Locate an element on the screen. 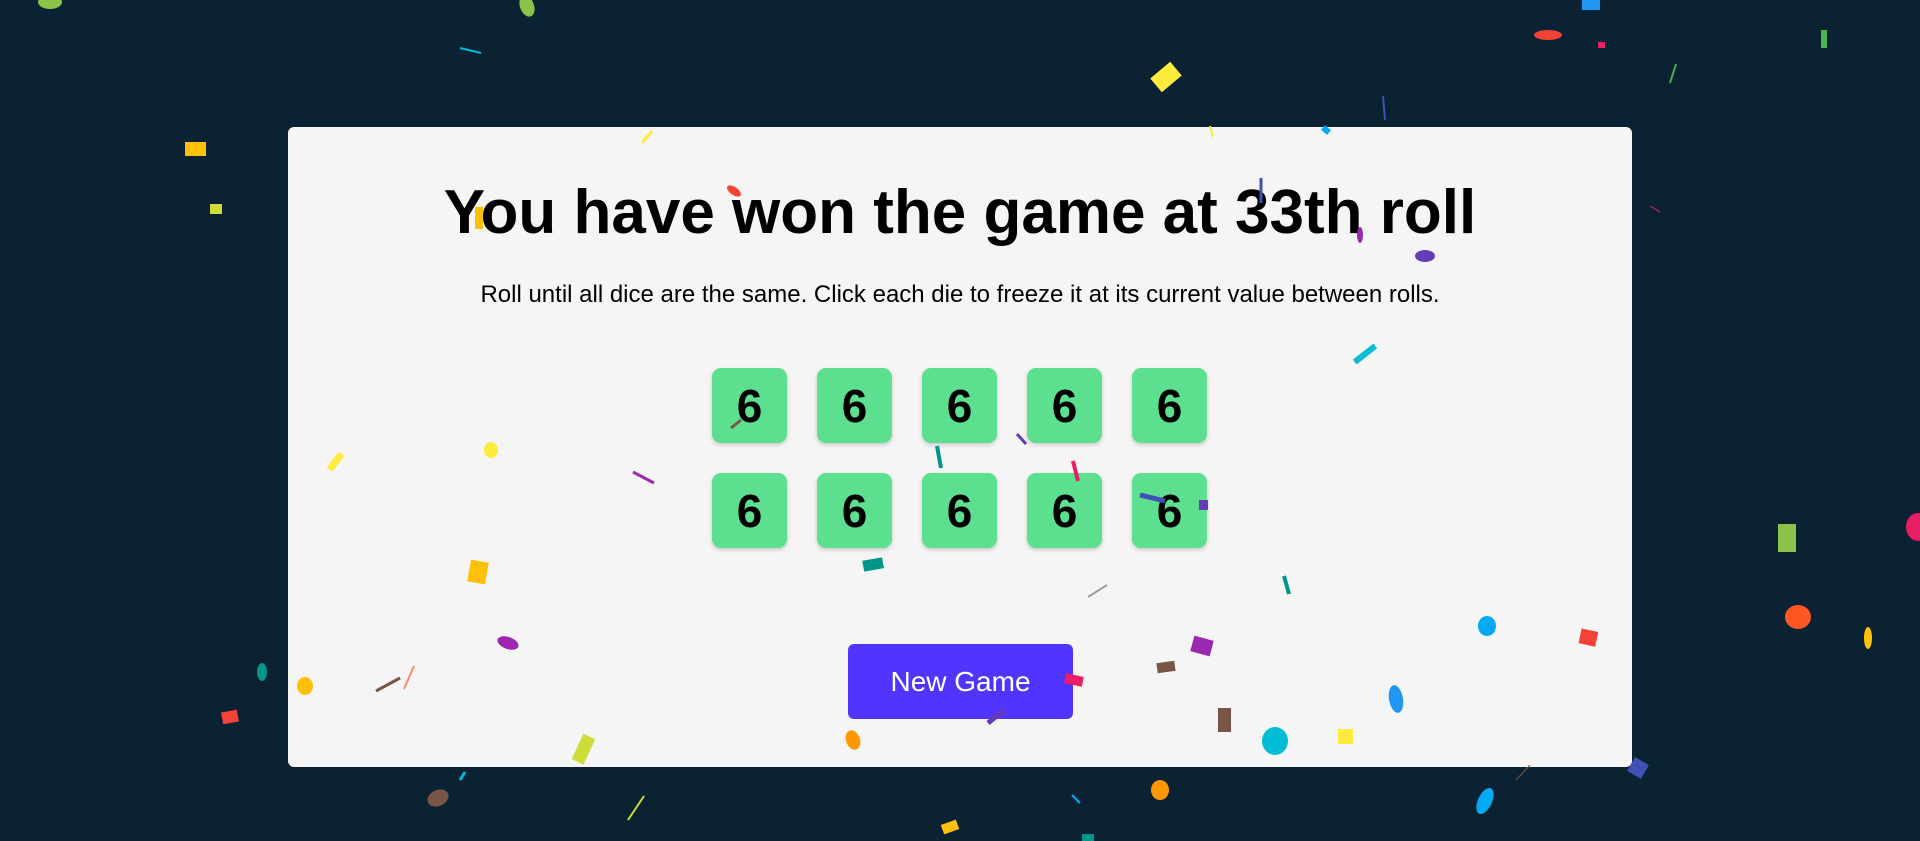 This screenshot has height=841, width=1920. die-10: 6 is located at coordinates (1169, 510).